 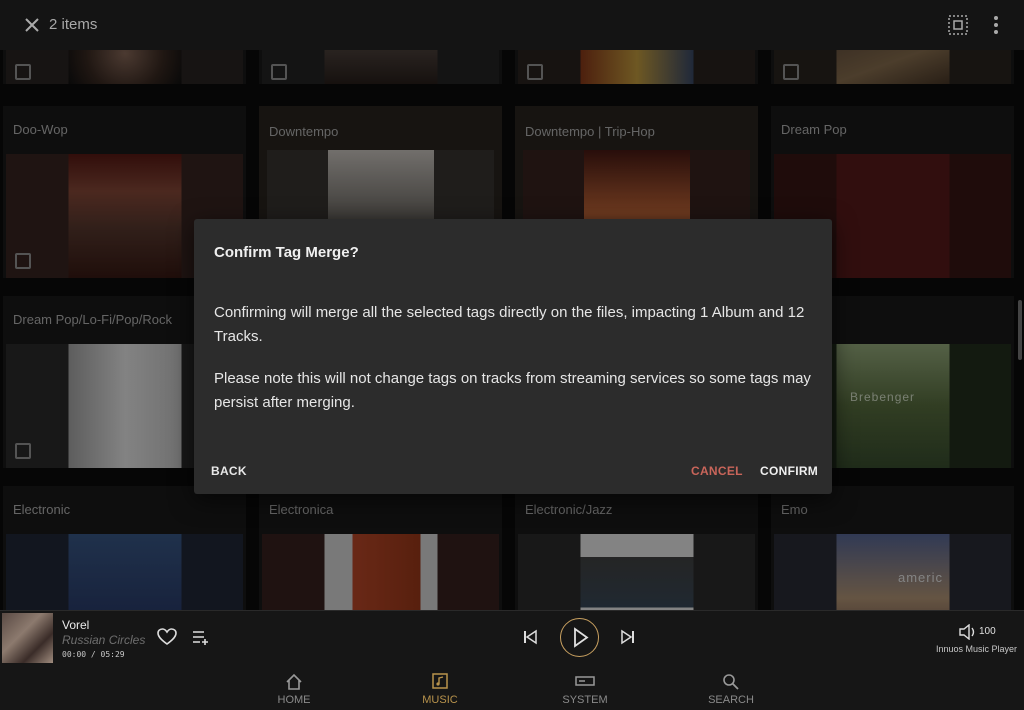 What do you see at coordinates (440, 681) in the screenshot?
I see `music-icon` at bounding box center [440, 681].